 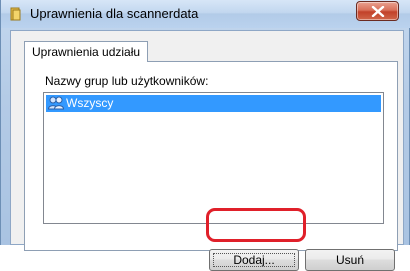 I want to click on close-icon, so click(x=378, y=11).